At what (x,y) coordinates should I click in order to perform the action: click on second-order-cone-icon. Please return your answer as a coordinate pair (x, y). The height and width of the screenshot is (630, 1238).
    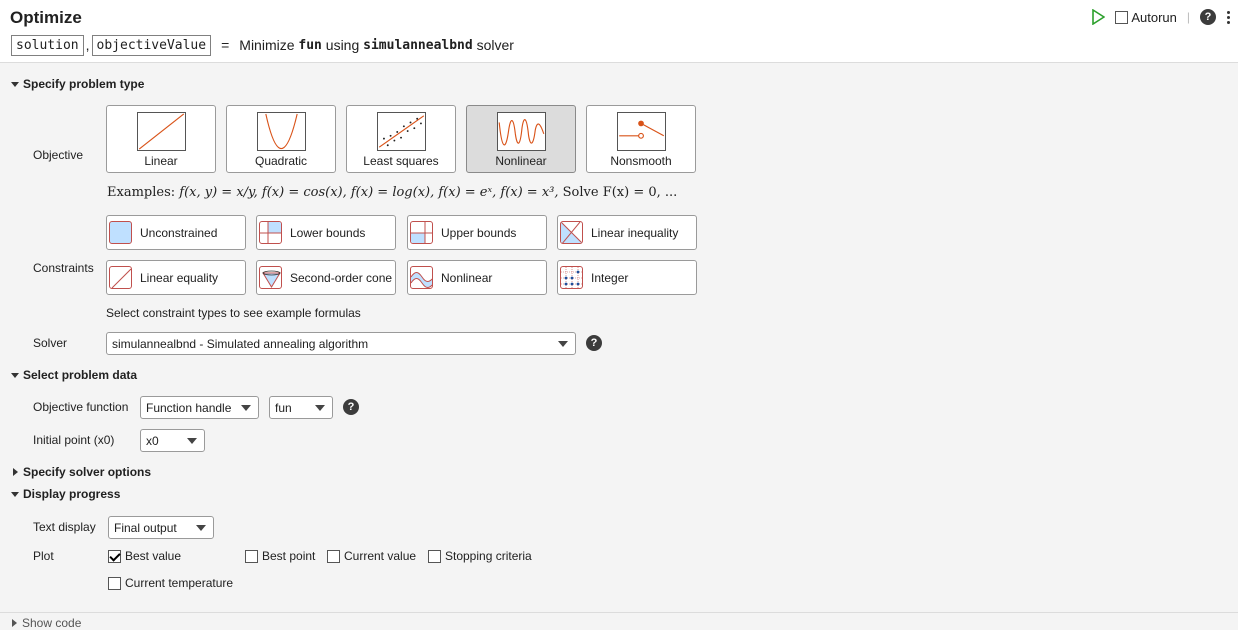
    Looking at the image, I should click on (270, 277).